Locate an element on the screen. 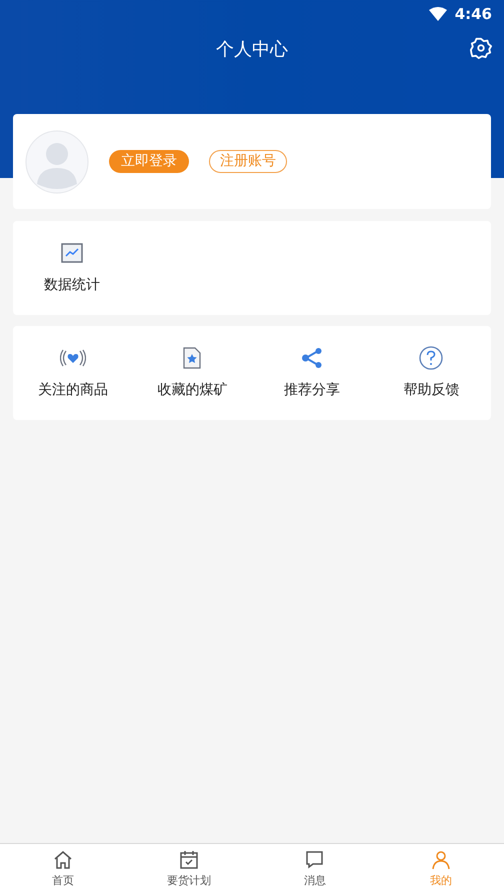 This screenshot has height=896, width=504. chart-icon is located at coordinates (72, 252).